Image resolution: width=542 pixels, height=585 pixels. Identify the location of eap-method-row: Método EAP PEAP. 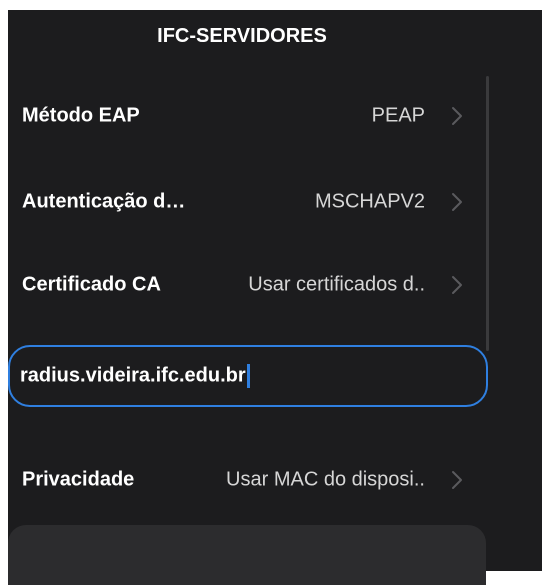
(243, 116).